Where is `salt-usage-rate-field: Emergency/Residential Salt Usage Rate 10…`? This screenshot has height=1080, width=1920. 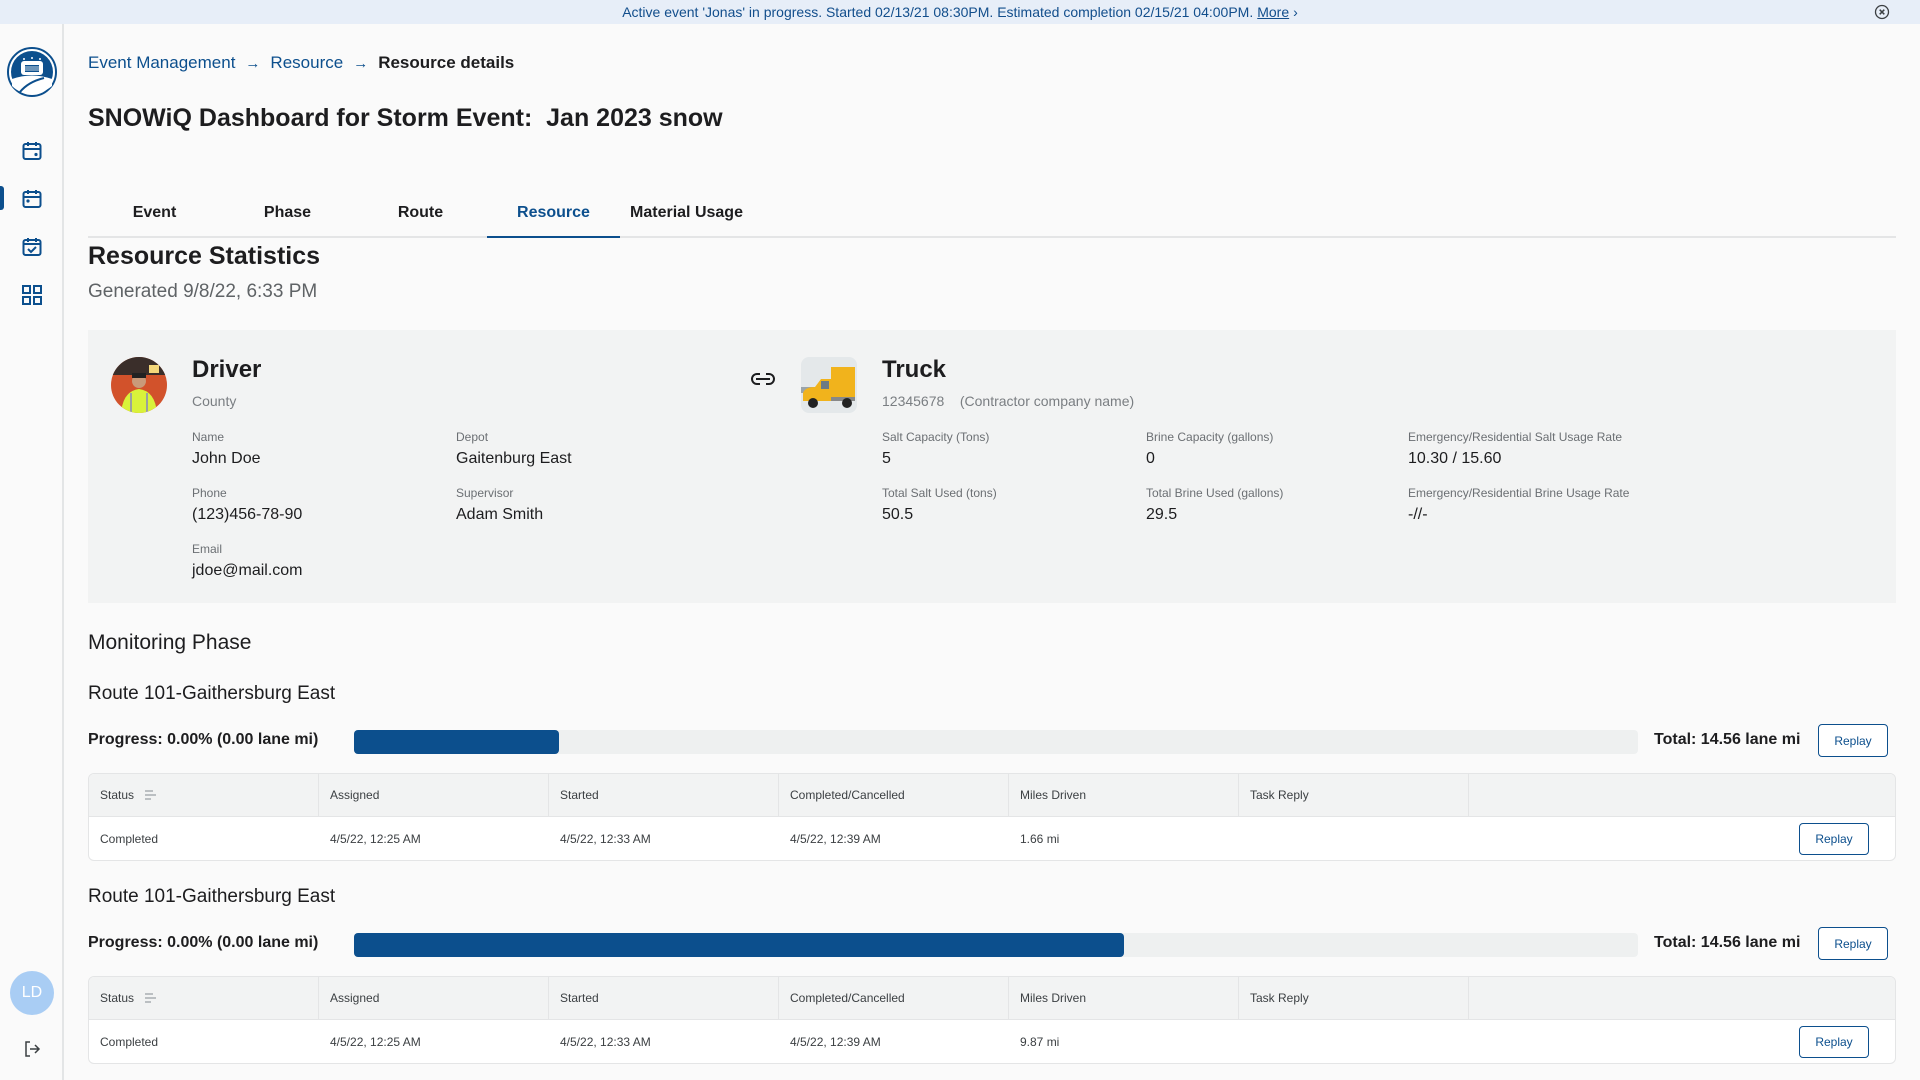 salt-usage-rate-field: Emergency/Residential Salt Usage Rate 10… is located at coordinates (1515, 449).